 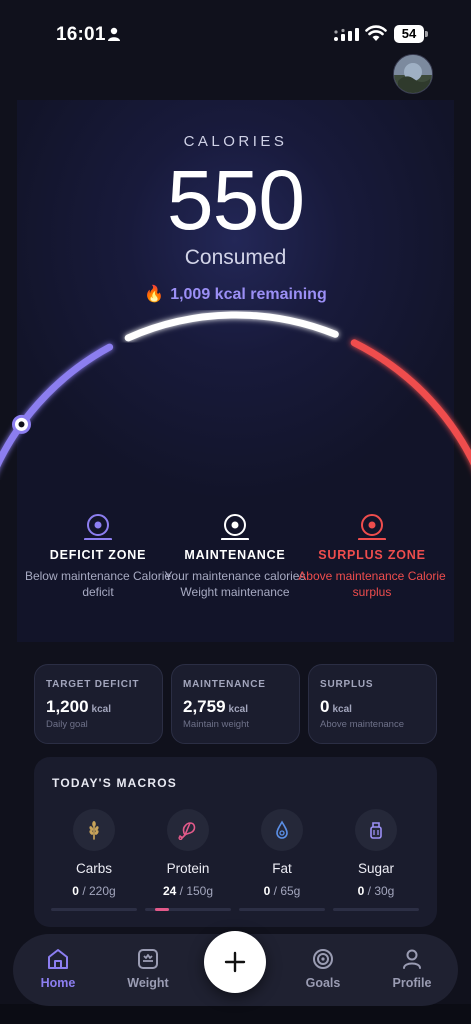 What do you see at coordinates (362, 724) in the screenshot?
I see `stat-sub: Above maintenance` at bounding box center [362, 724].